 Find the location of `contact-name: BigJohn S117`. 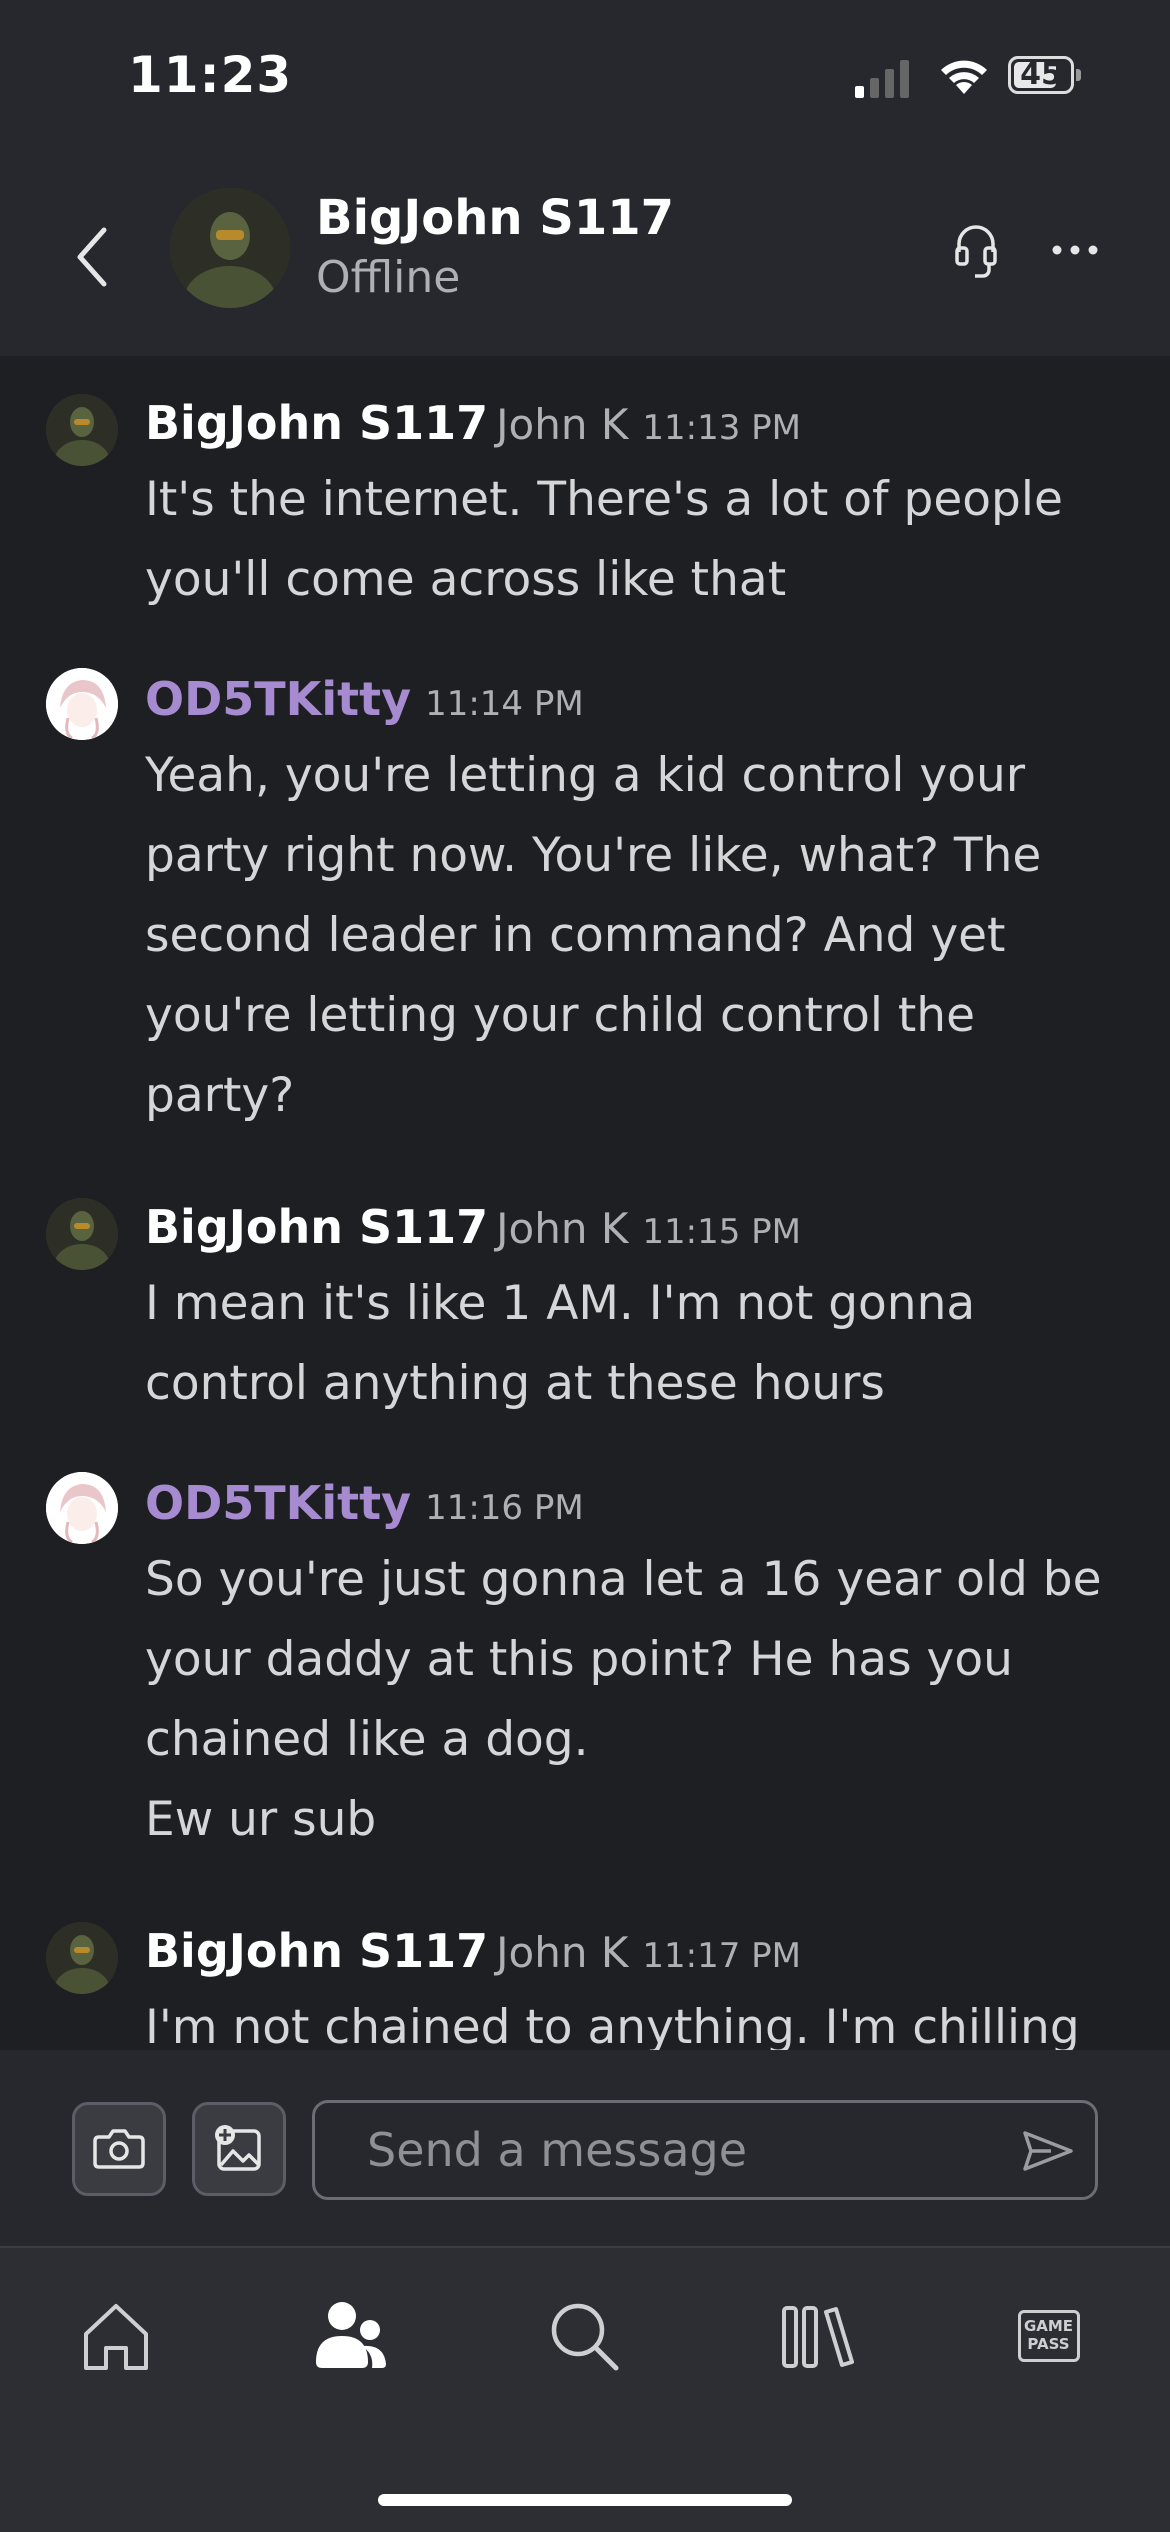

contact-name: BigJohn S117 is located at coordinates (495, 218).